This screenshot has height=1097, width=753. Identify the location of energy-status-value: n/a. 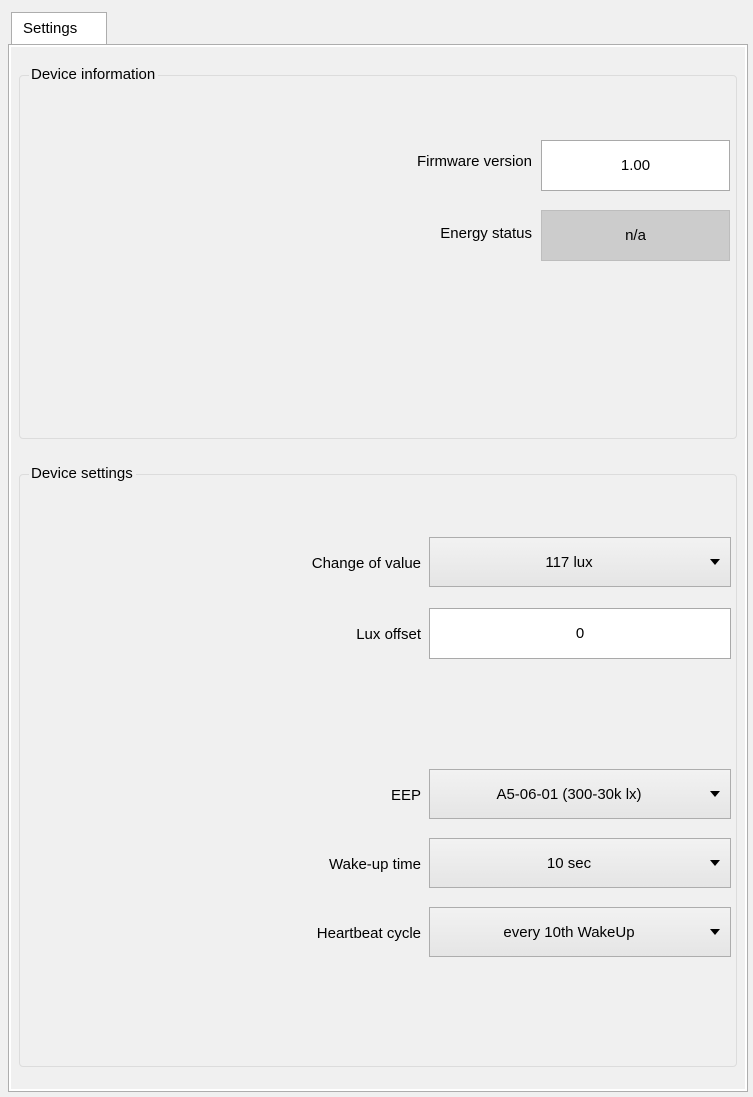
(635, 235).